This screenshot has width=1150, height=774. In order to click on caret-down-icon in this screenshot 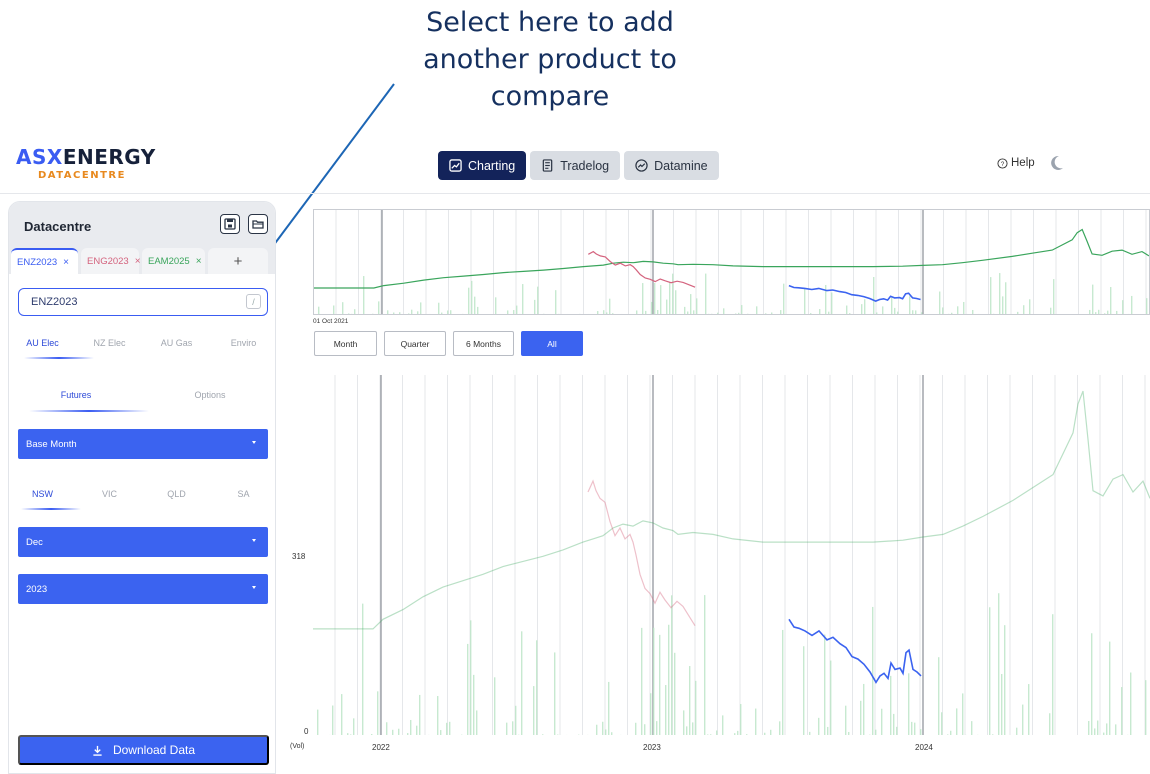, I will do `click(254, 540)`.